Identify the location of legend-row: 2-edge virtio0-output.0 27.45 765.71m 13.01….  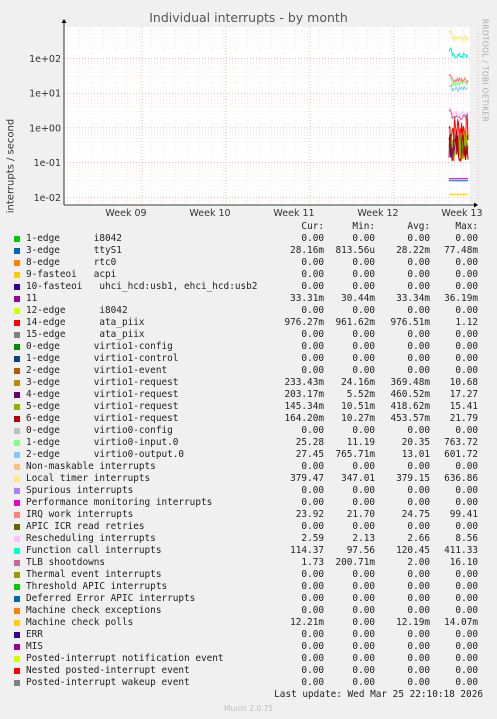
(248, 455).